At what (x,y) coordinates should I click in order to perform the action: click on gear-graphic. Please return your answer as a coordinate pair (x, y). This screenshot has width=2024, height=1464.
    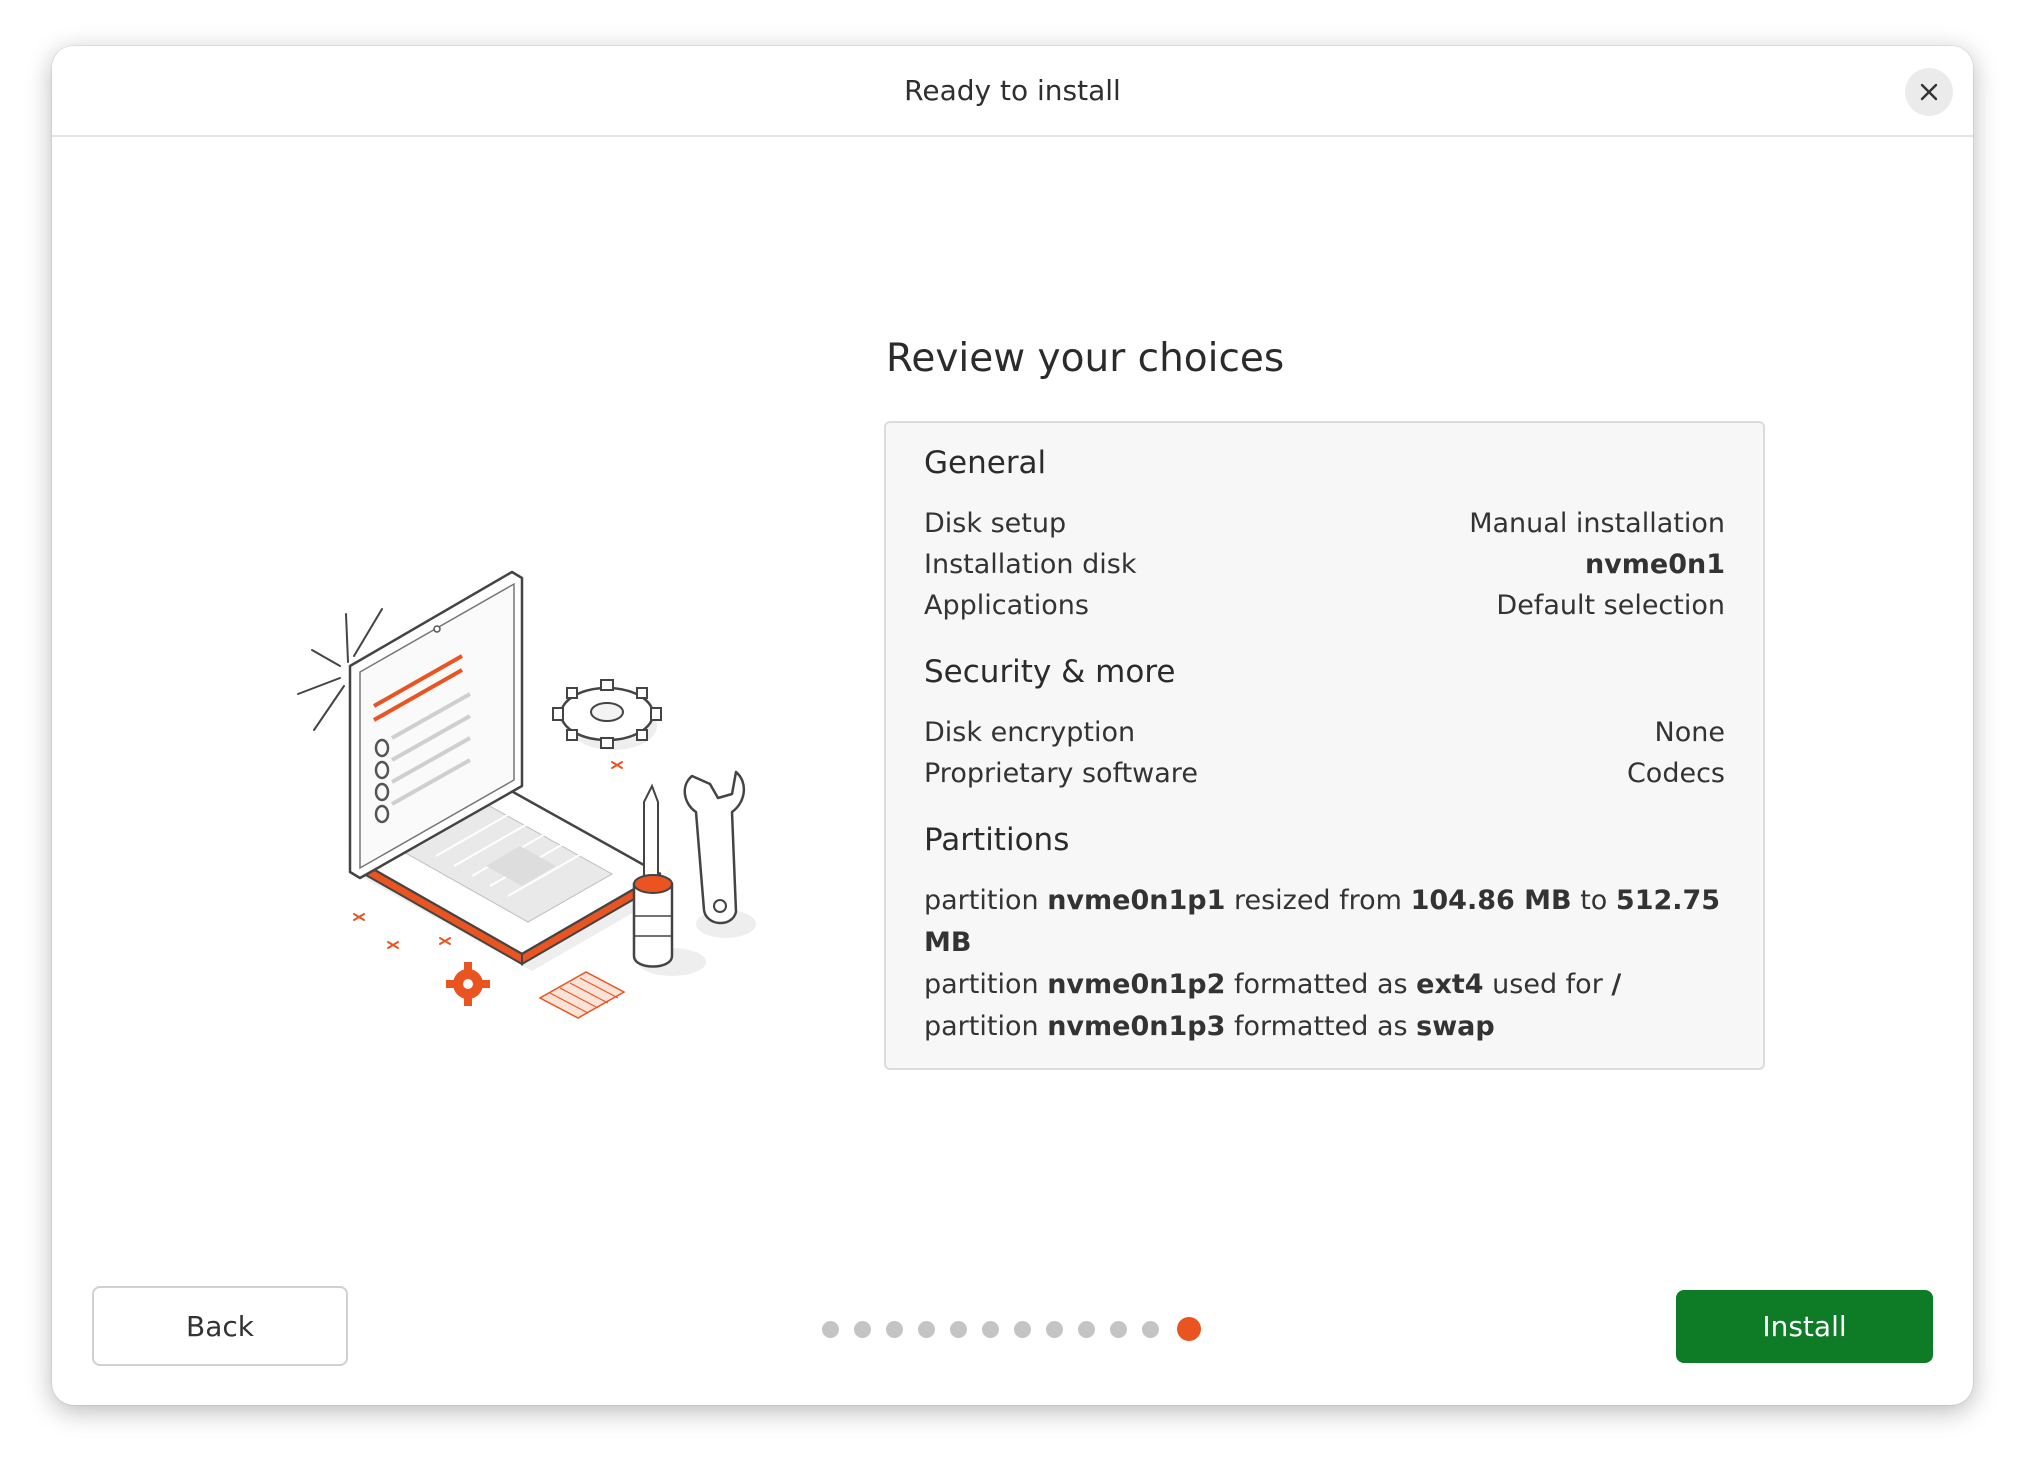
    Looking at the image, I should click on (607, 714).